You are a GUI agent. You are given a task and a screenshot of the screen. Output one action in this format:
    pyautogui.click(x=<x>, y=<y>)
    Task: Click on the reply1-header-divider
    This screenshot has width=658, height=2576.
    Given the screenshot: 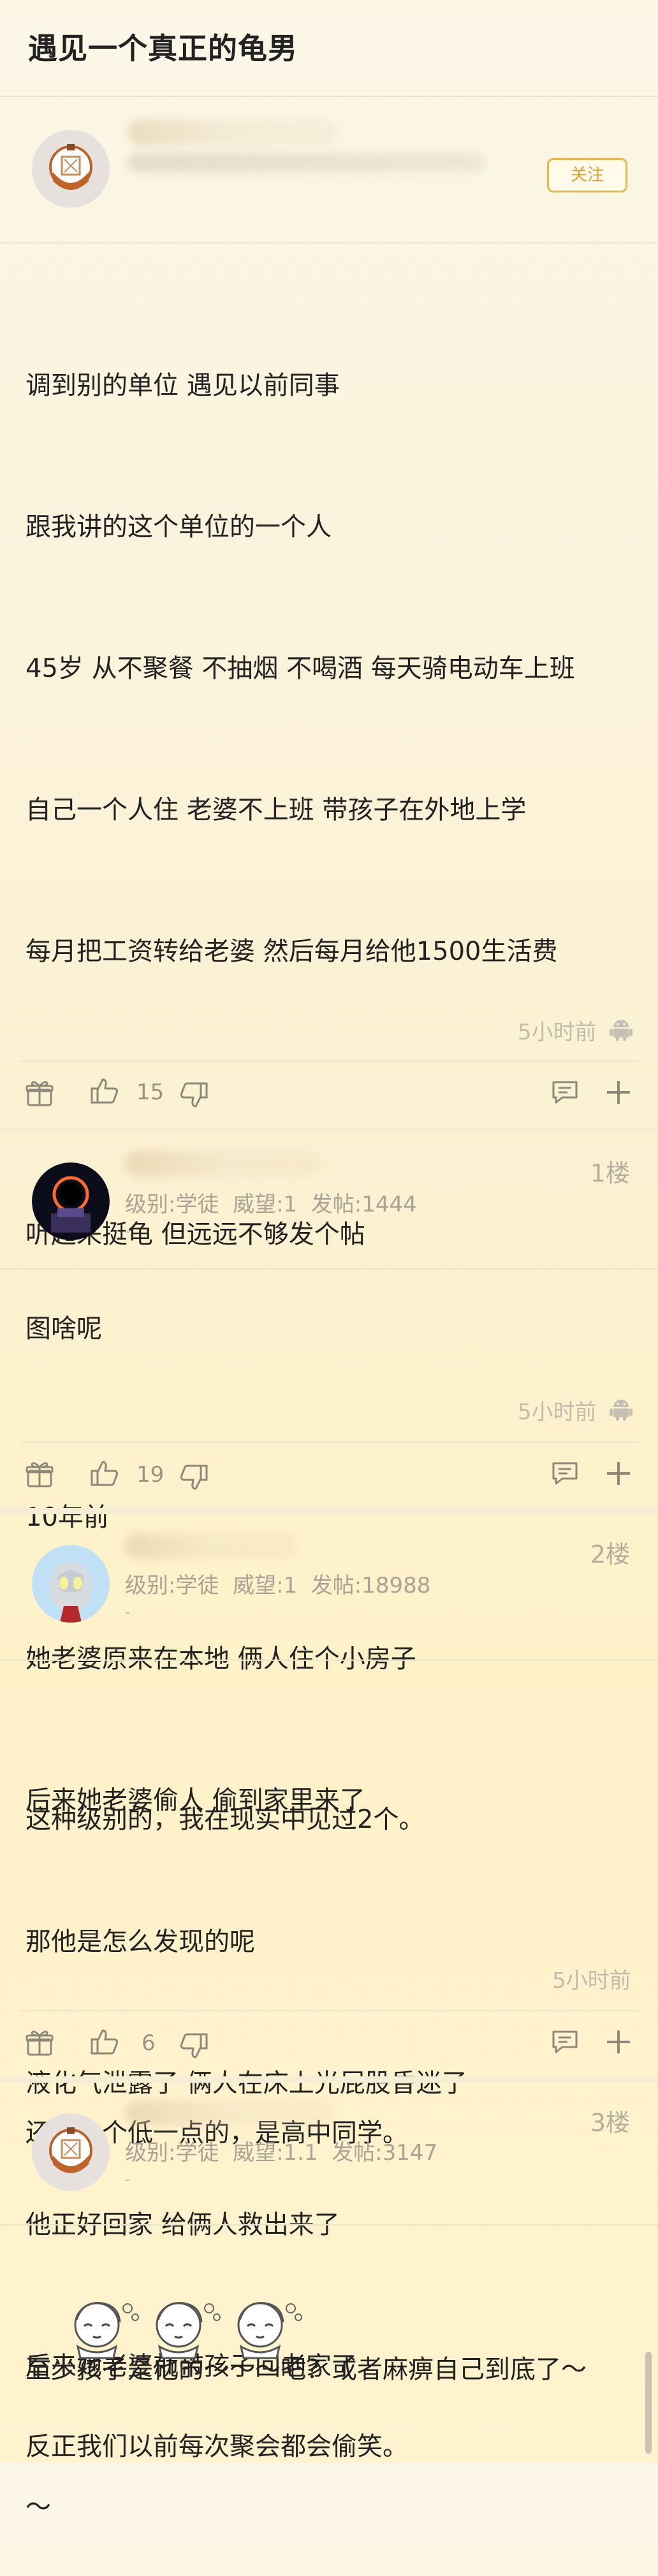 What is the action you would take?
    pyautogui.click(x=329, y=1269)
    